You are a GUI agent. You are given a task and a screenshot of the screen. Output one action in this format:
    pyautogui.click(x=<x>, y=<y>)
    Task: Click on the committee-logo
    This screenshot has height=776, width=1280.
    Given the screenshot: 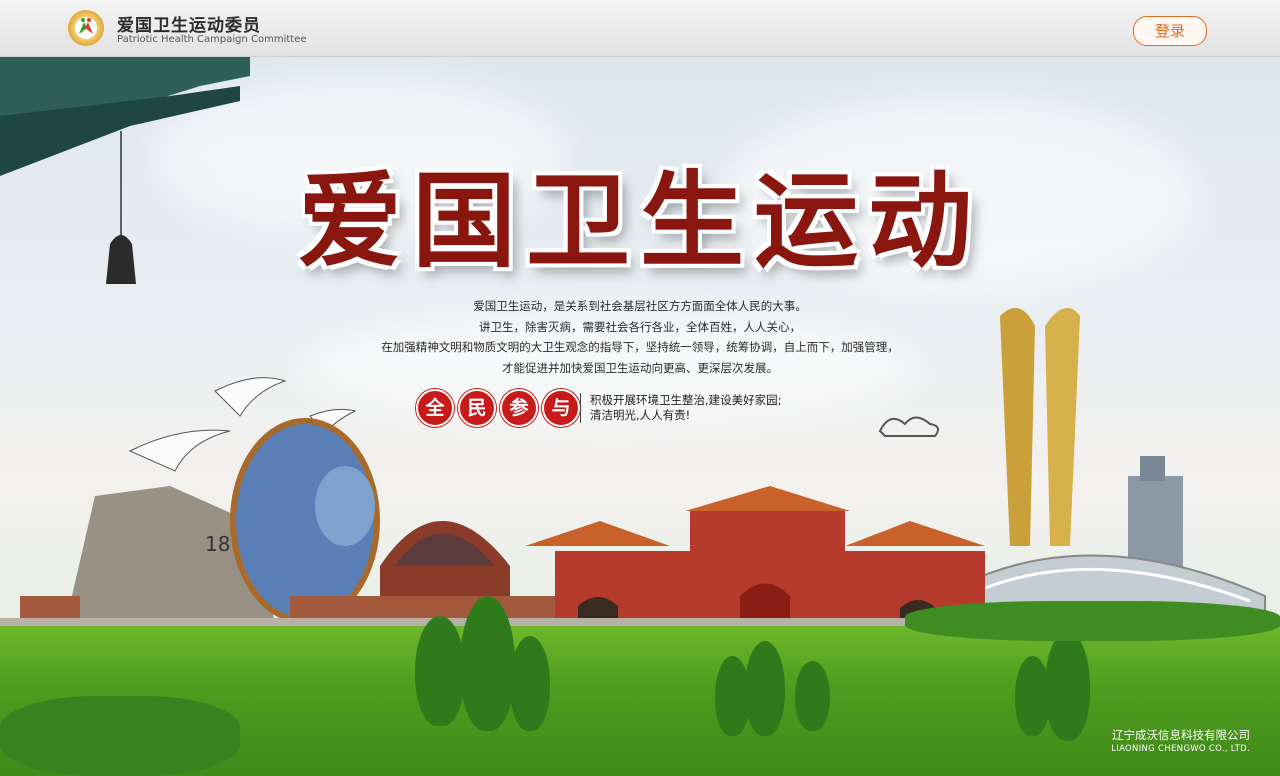 What is the action you would take?
    pyautogui.click(x=86, y=28)
    